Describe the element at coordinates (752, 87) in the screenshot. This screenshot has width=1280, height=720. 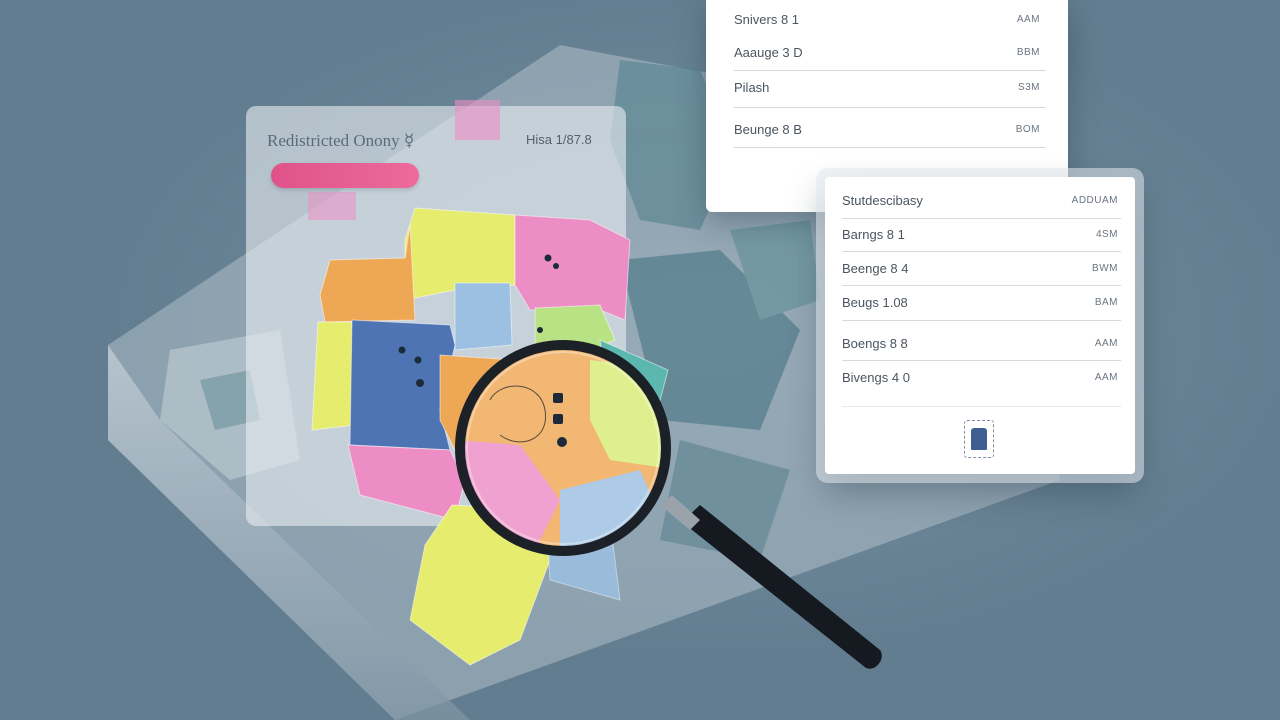
I see `row-label: Pilash` at that location.